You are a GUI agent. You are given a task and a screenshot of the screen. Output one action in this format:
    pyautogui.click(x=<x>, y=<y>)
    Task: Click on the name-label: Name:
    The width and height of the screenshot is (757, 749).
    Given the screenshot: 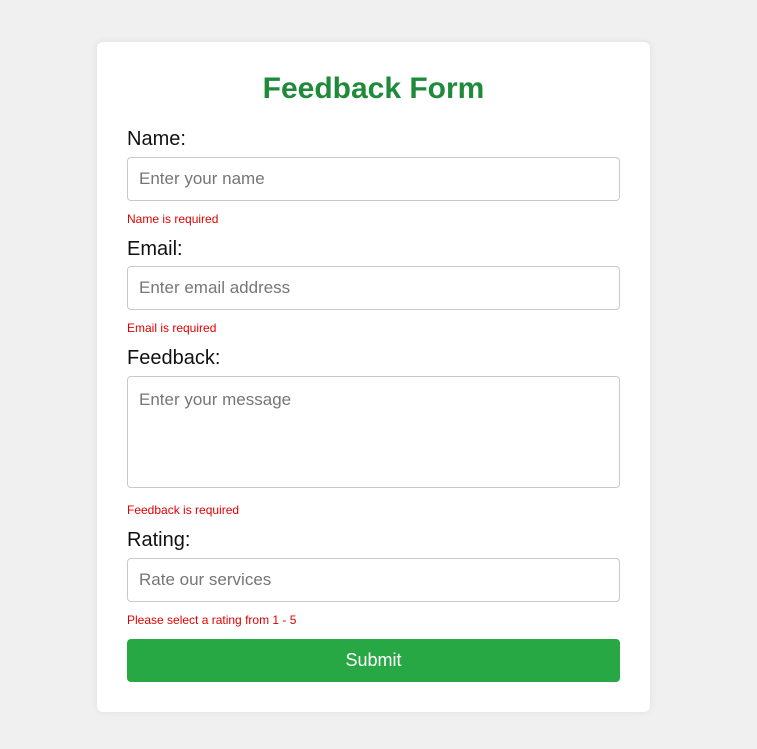 What is the action you would take?
    pyautogui.click(x=156, y=139)
    